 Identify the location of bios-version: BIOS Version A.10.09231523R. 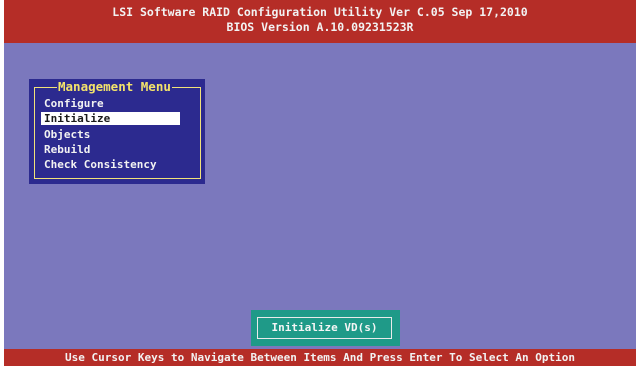
(320, 27).